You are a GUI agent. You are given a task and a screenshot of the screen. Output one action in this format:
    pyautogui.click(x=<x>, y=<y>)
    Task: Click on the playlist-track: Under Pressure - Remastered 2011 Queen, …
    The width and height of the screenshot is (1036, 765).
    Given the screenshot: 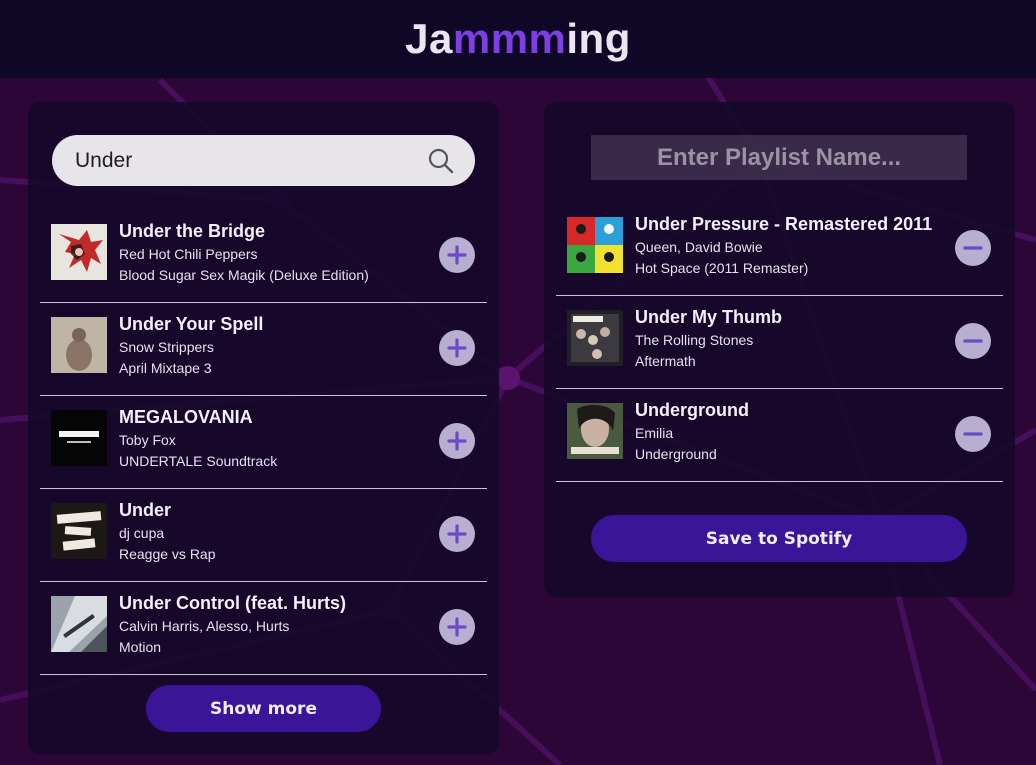 What is the action you would take?
    pyautogui.click(x=779, y=249)
    